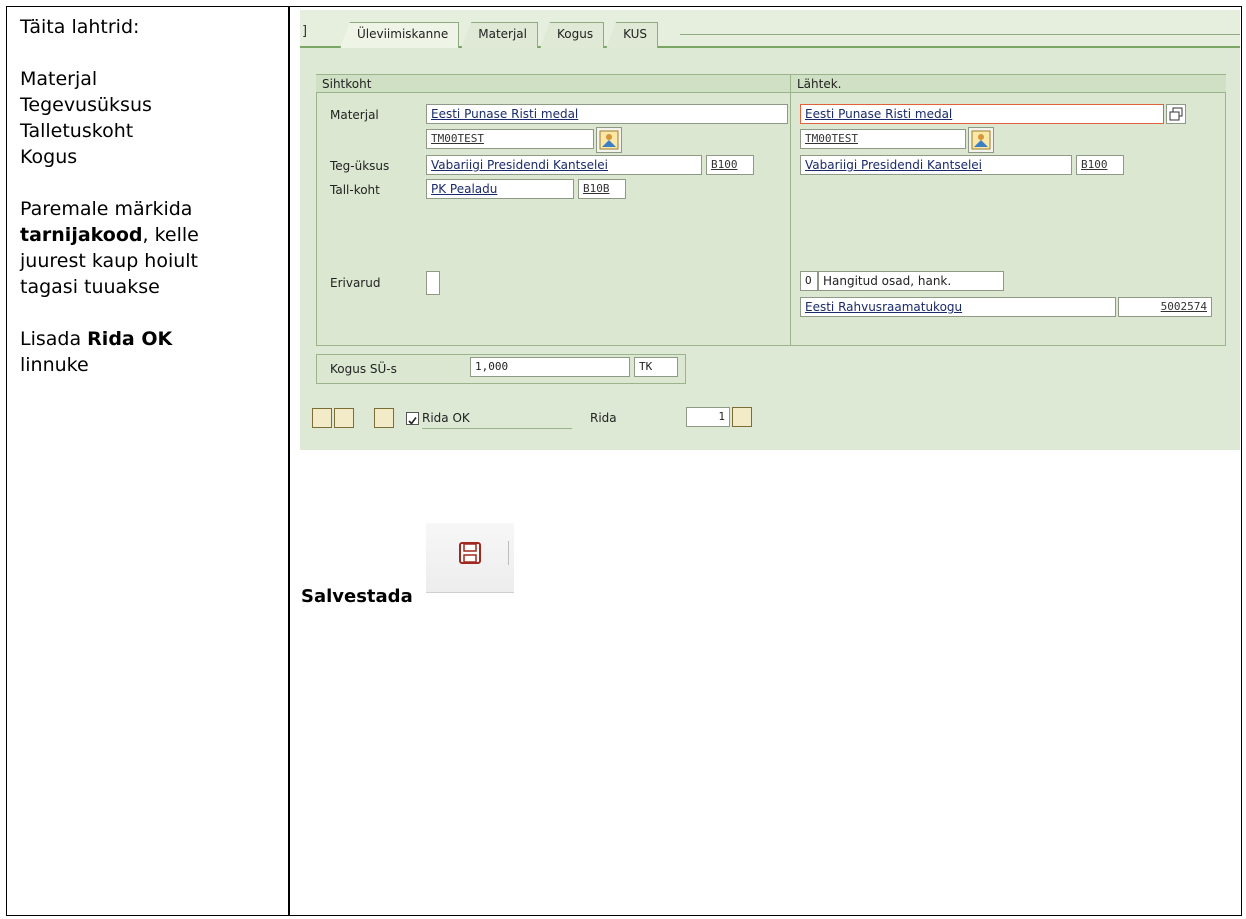  I want to click on tab-material: Materjal, so click(499, 35).